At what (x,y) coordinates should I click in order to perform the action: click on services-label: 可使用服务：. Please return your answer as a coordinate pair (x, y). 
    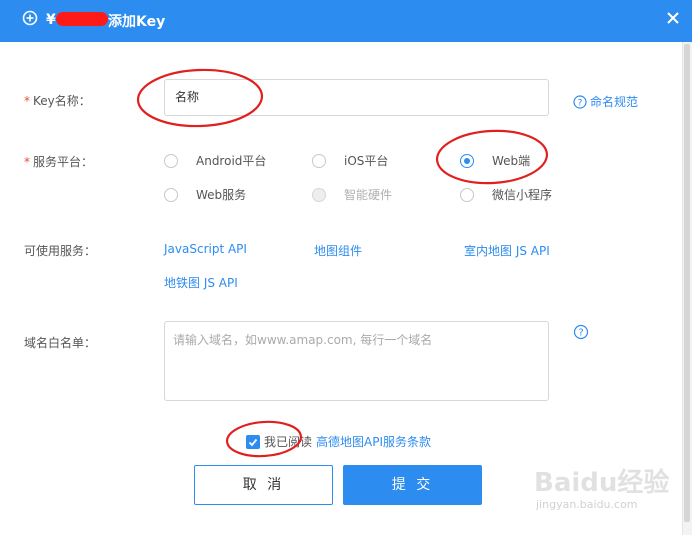
    Looking at the image, I should click on (60, 251).